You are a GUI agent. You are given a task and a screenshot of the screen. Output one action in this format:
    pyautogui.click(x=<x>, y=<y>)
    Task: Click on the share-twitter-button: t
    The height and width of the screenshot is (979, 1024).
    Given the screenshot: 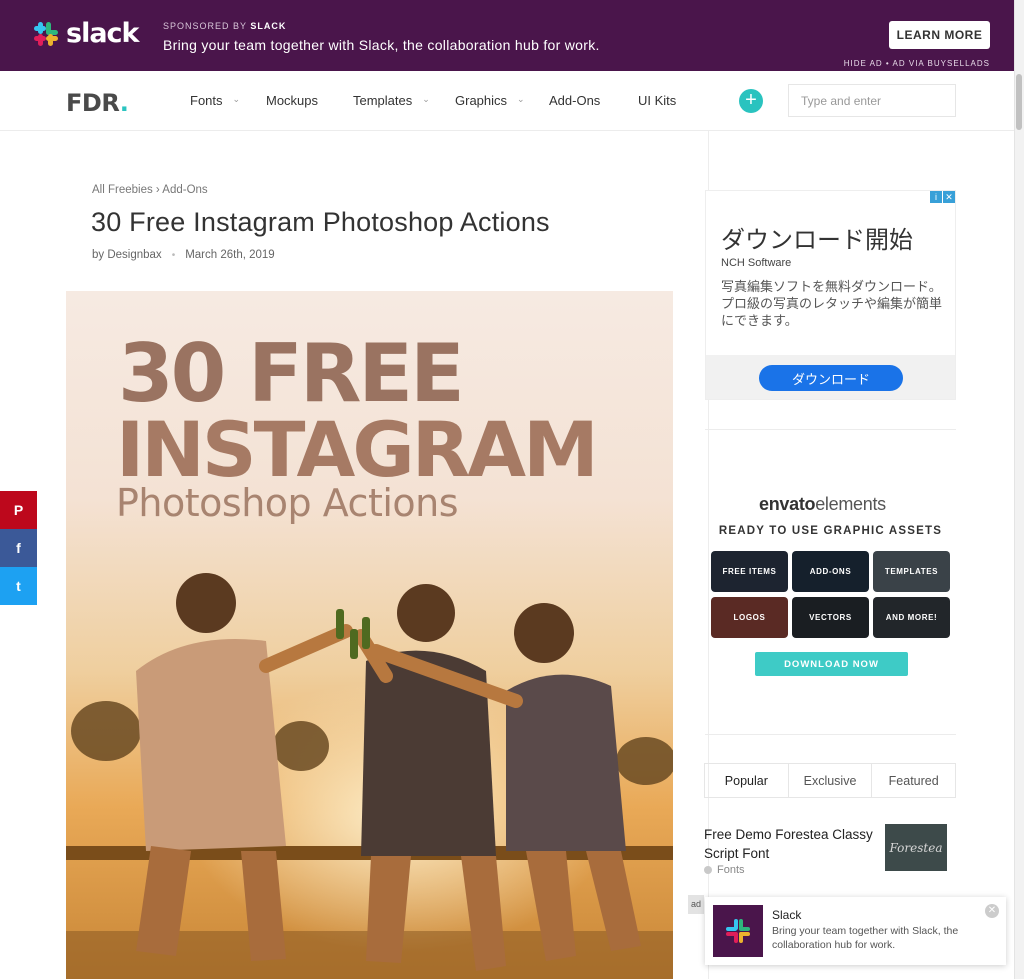 What is the action you would take?
    pyautogui.click(x=18, y=586)
    